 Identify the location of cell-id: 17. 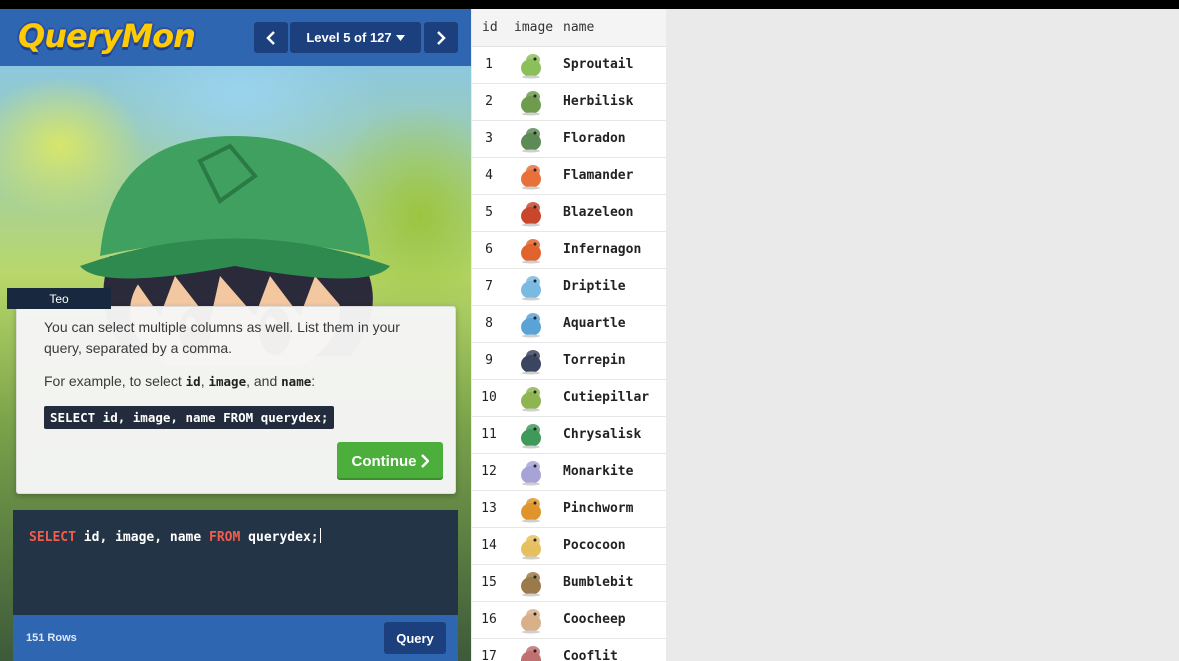
(489, 655).